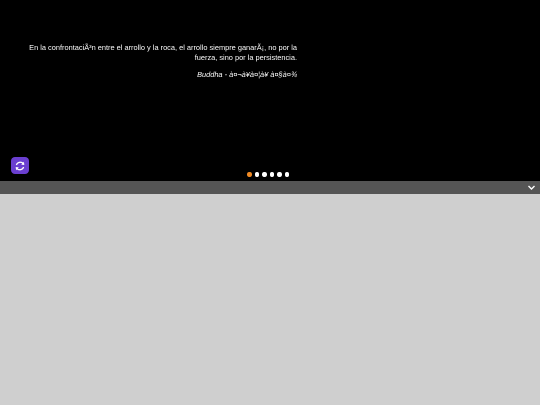  I want to click on refresh-button, so click(20, 165).